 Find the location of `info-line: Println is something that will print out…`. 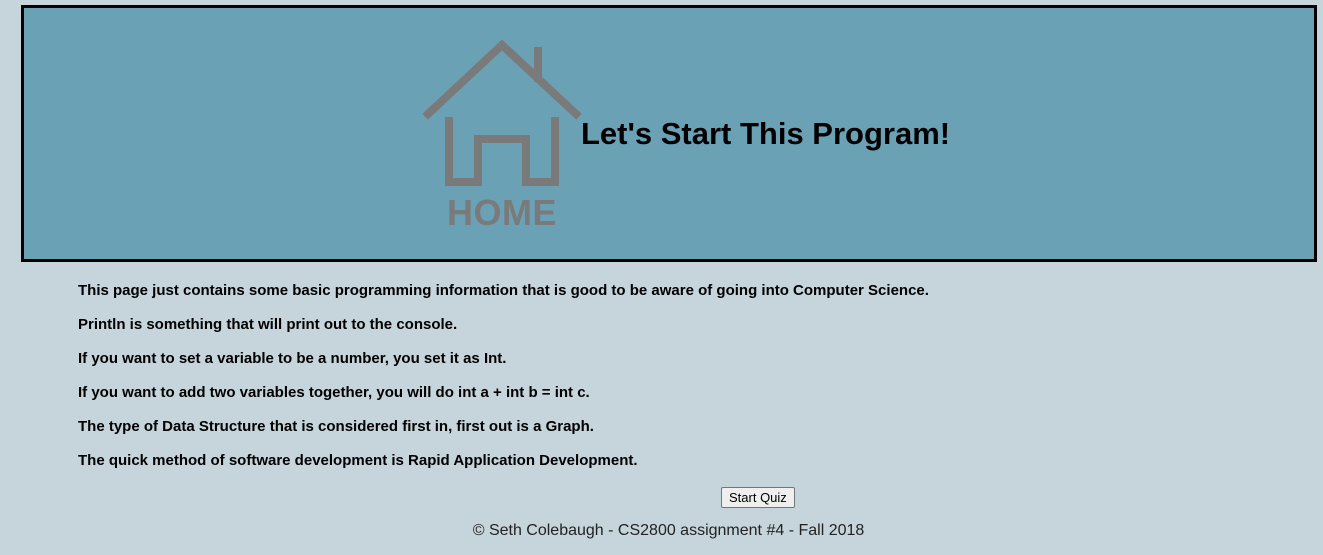

info-line: Println is something that will print out… is located at coordinates (268, 324).